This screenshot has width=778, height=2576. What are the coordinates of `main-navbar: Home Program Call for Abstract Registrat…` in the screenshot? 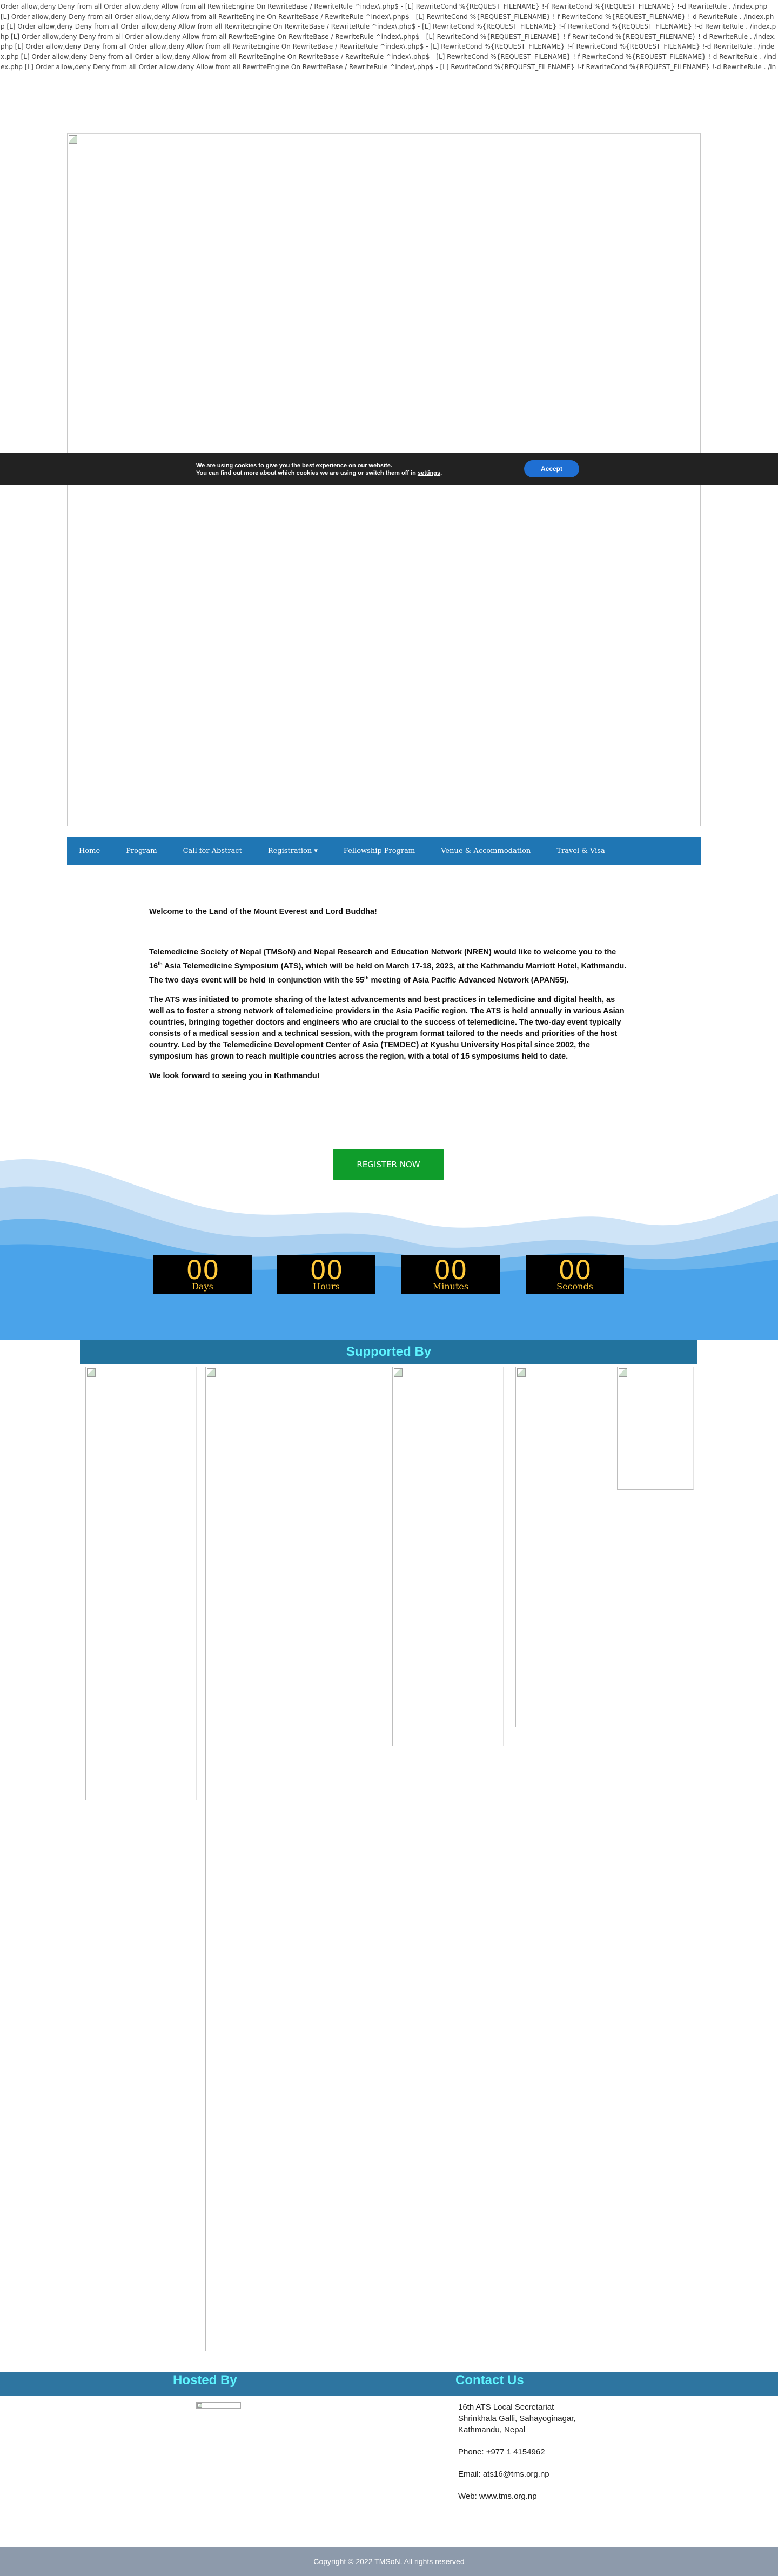 It's located at (384, 851).